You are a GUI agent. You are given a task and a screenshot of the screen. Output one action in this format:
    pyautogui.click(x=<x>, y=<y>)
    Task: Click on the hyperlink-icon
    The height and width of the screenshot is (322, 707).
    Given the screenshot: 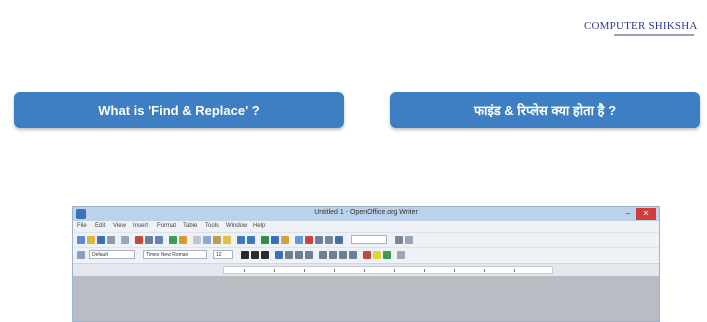 What is the action you would take?
    pyautogui.click(x=265, y=240)
    